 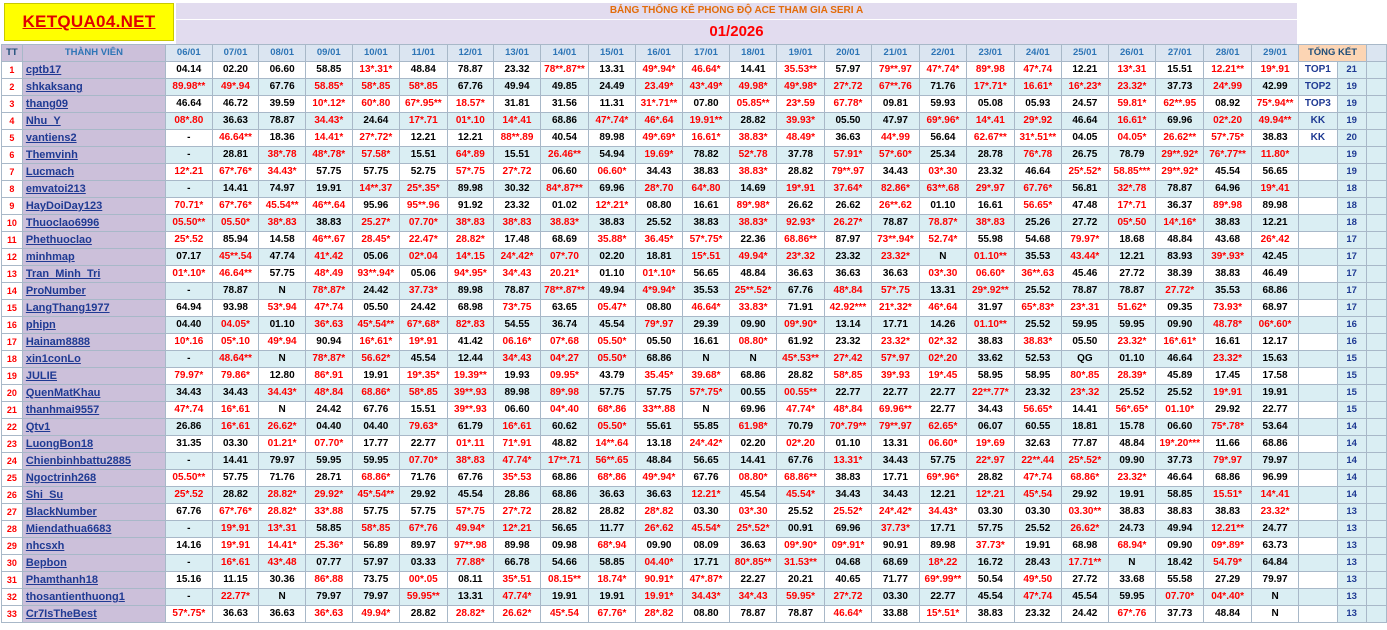 What do you see at coordinates (1132, 614) in the screenshot?
I see `daily-result-cell: 67*.76` at bounding box center [1132, 614].